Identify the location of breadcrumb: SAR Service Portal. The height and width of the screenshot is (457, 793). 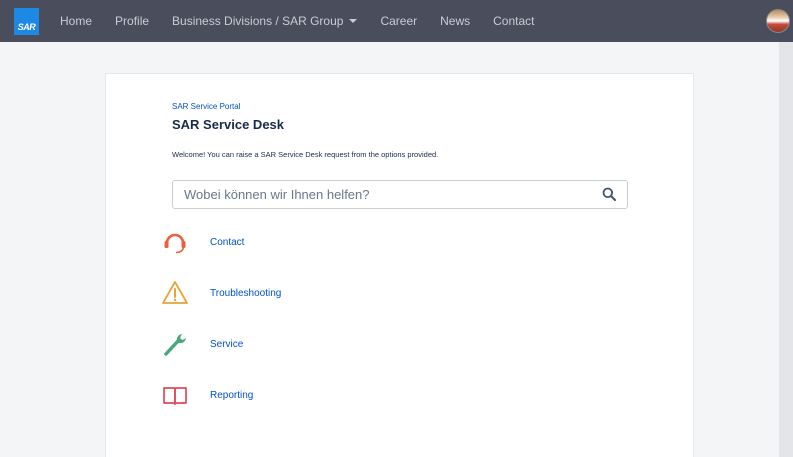
(206, 106).